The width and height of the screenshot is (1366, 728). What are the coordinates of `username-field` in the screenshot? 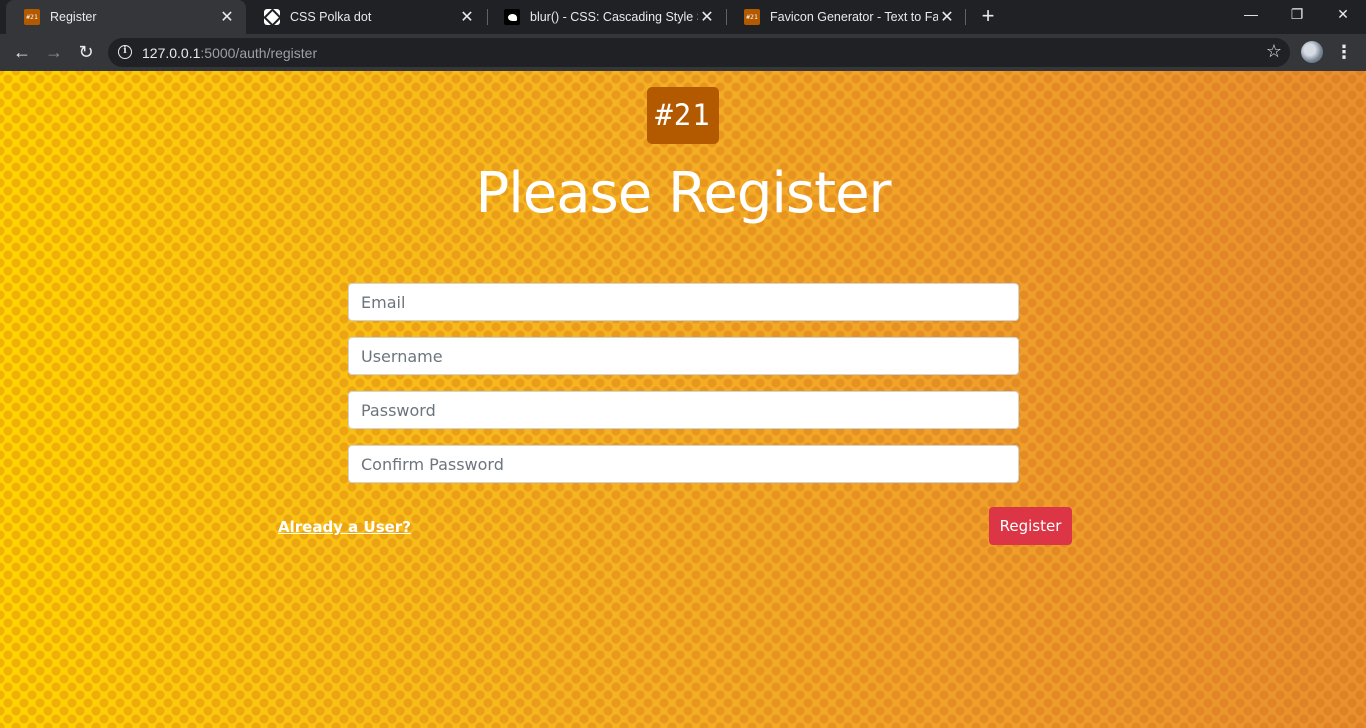 It's located at (683, 356).